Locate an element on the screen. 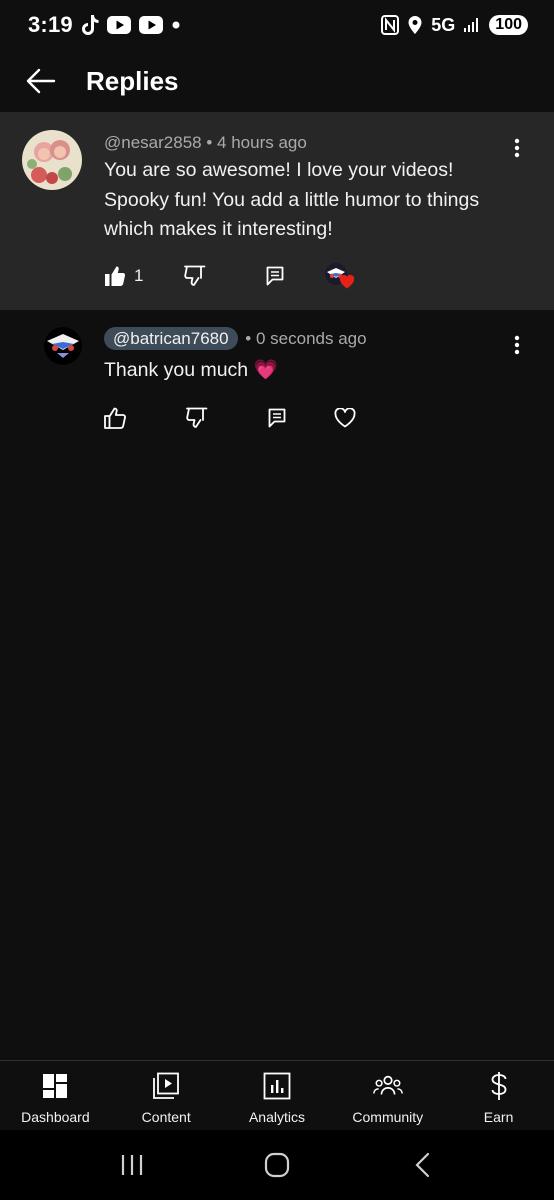 The image size is (554, 1200). chevron-left-icon is located at coordinates (422, 1165).